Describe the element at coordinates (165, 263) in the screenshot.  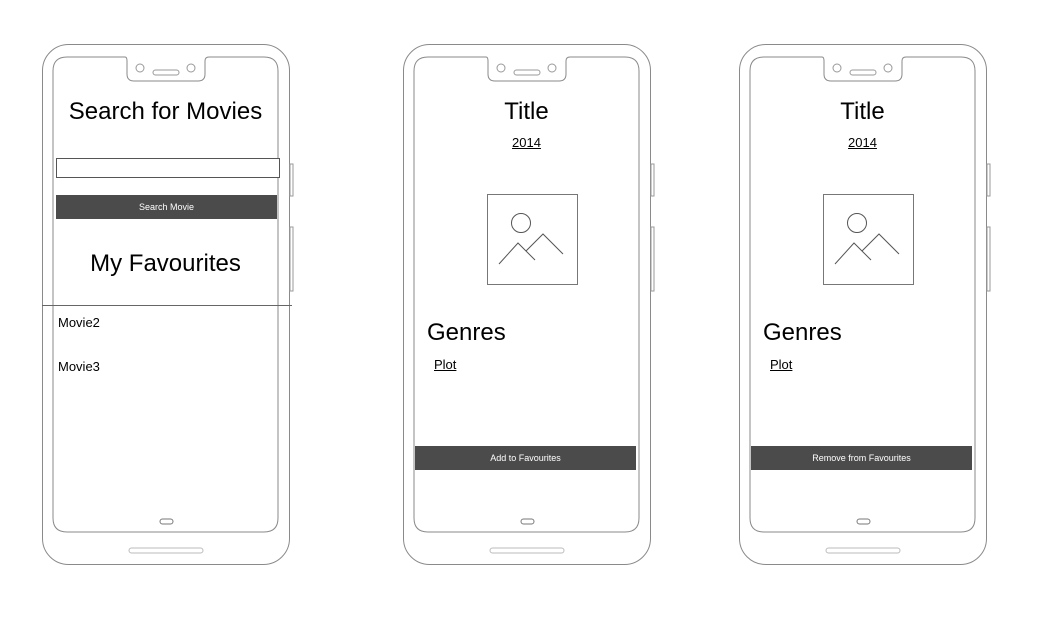
I see `favourites-title: My Favourites` at that location.